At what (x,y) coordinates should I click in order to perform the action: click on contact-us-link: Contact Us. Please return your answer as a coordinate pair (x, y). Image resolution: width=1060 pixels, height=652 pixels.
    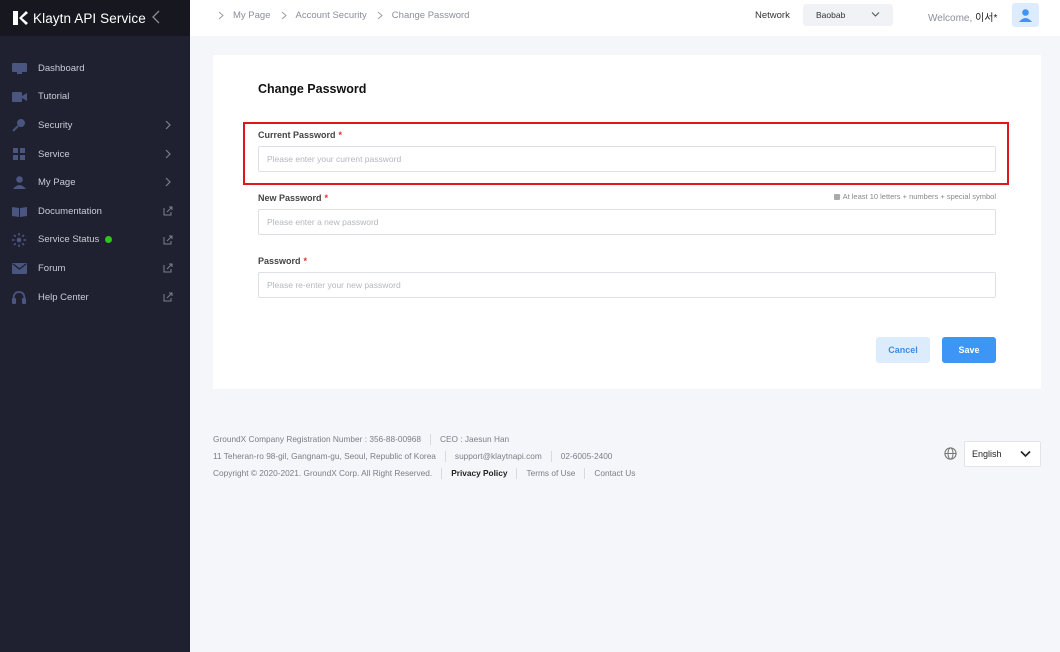
    Looking at the image, I should click on (614, 473).